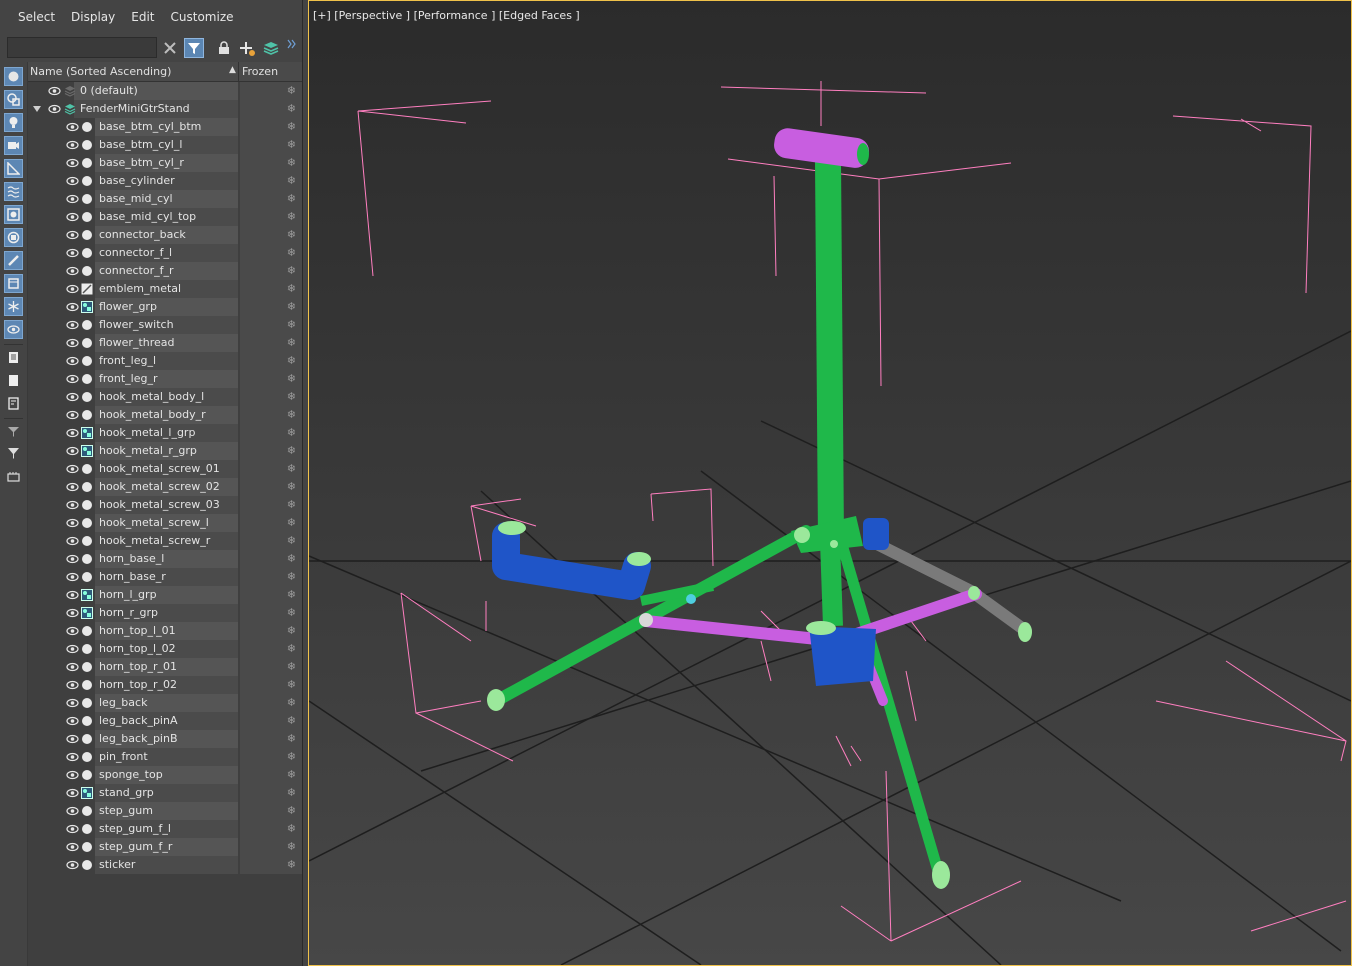  I want to click on menu-select: Select, so click(36, 17).